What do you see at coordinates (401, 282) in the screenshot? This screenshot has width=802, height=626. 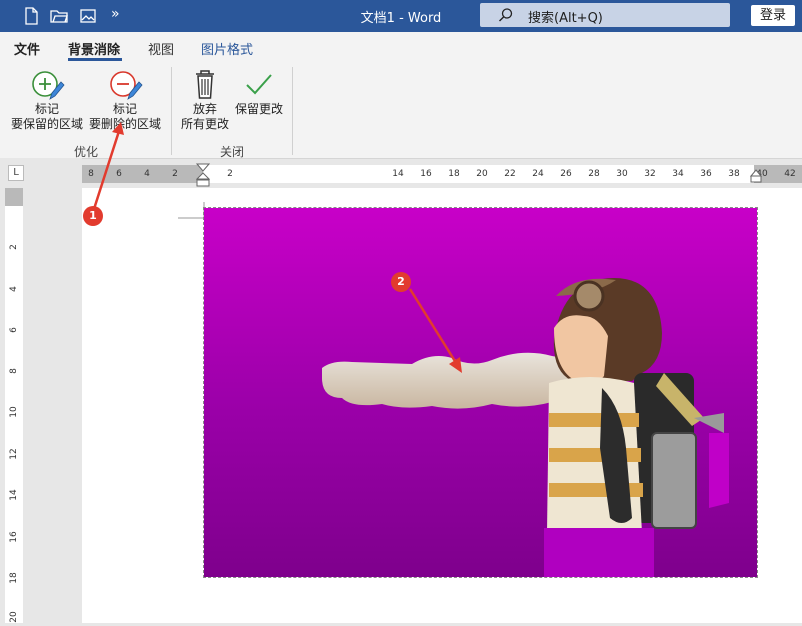 I see `annotation-badge-2: 2` at bounding box center [401, 282].